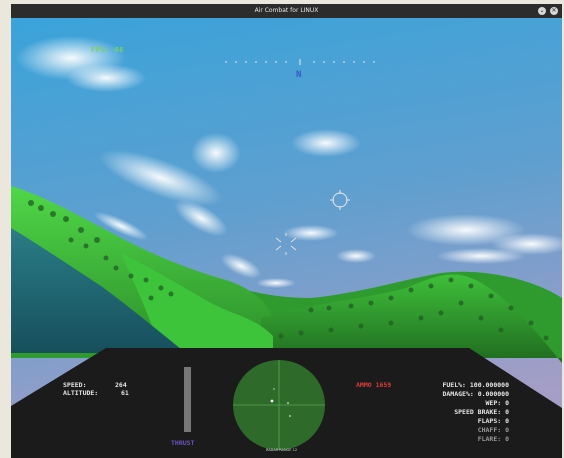  I want to click on window-titlebar: Air Combat for LINUX ⌄ ✕, so click(286, 11).